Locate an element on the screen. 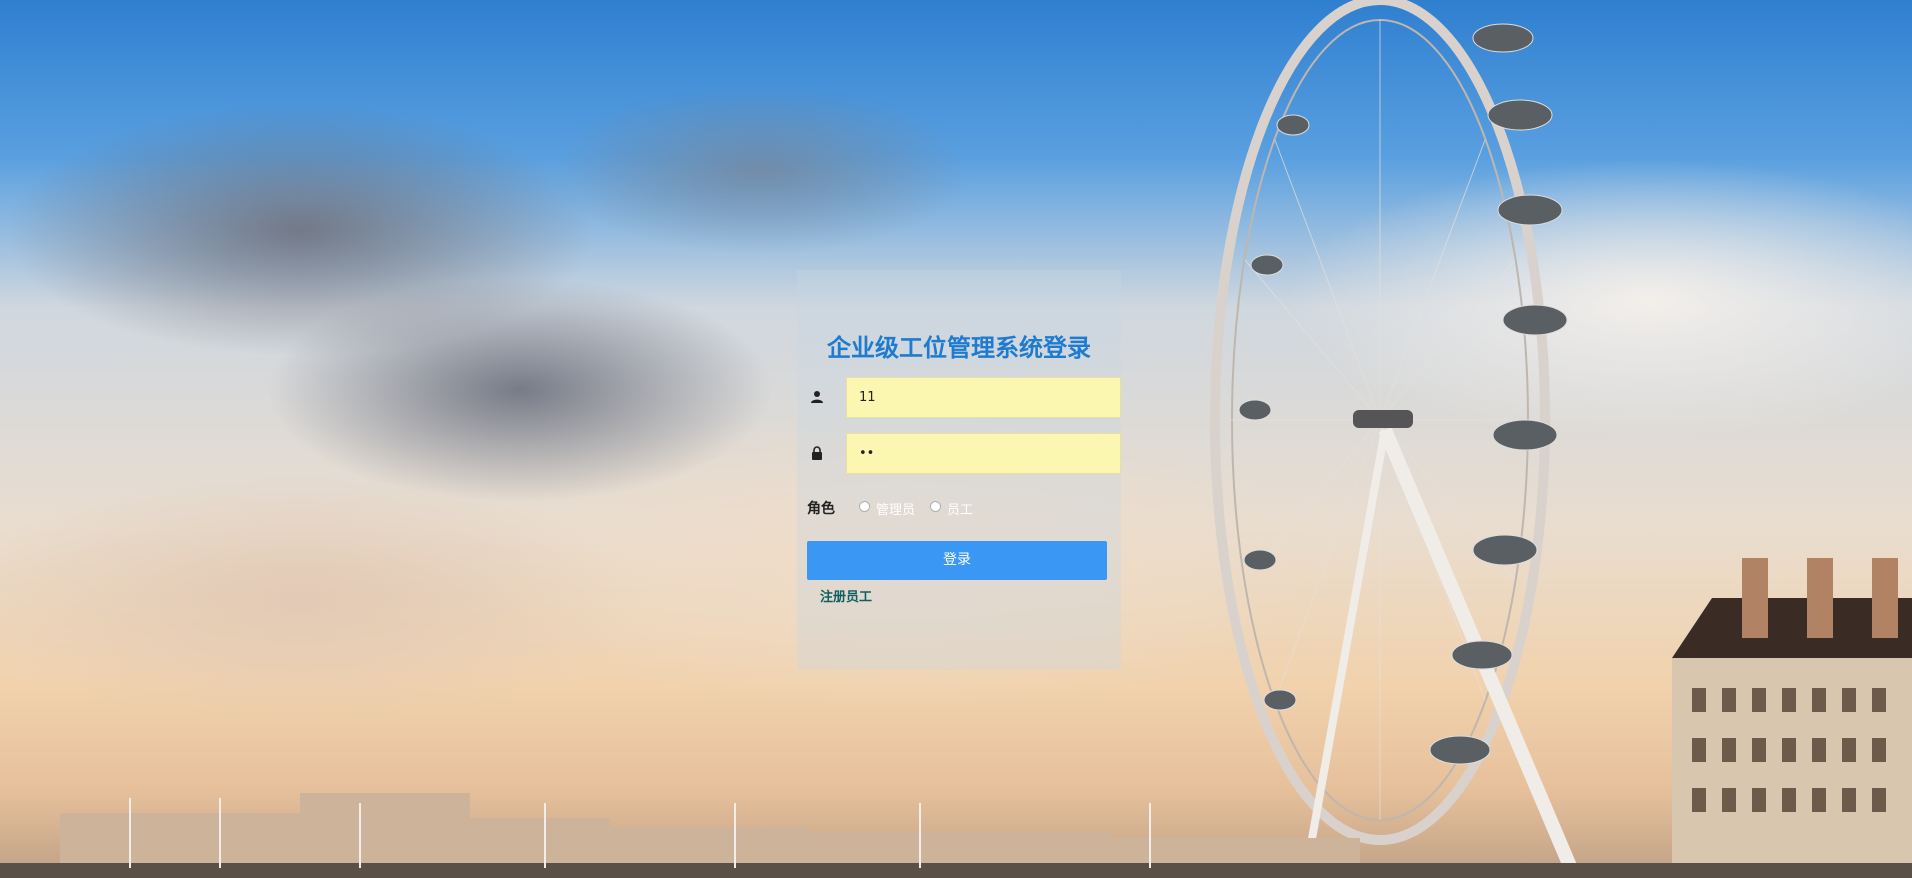 The height and width of the screenshot is (878, 1912). user-icon is located at coordinates (817, 397).